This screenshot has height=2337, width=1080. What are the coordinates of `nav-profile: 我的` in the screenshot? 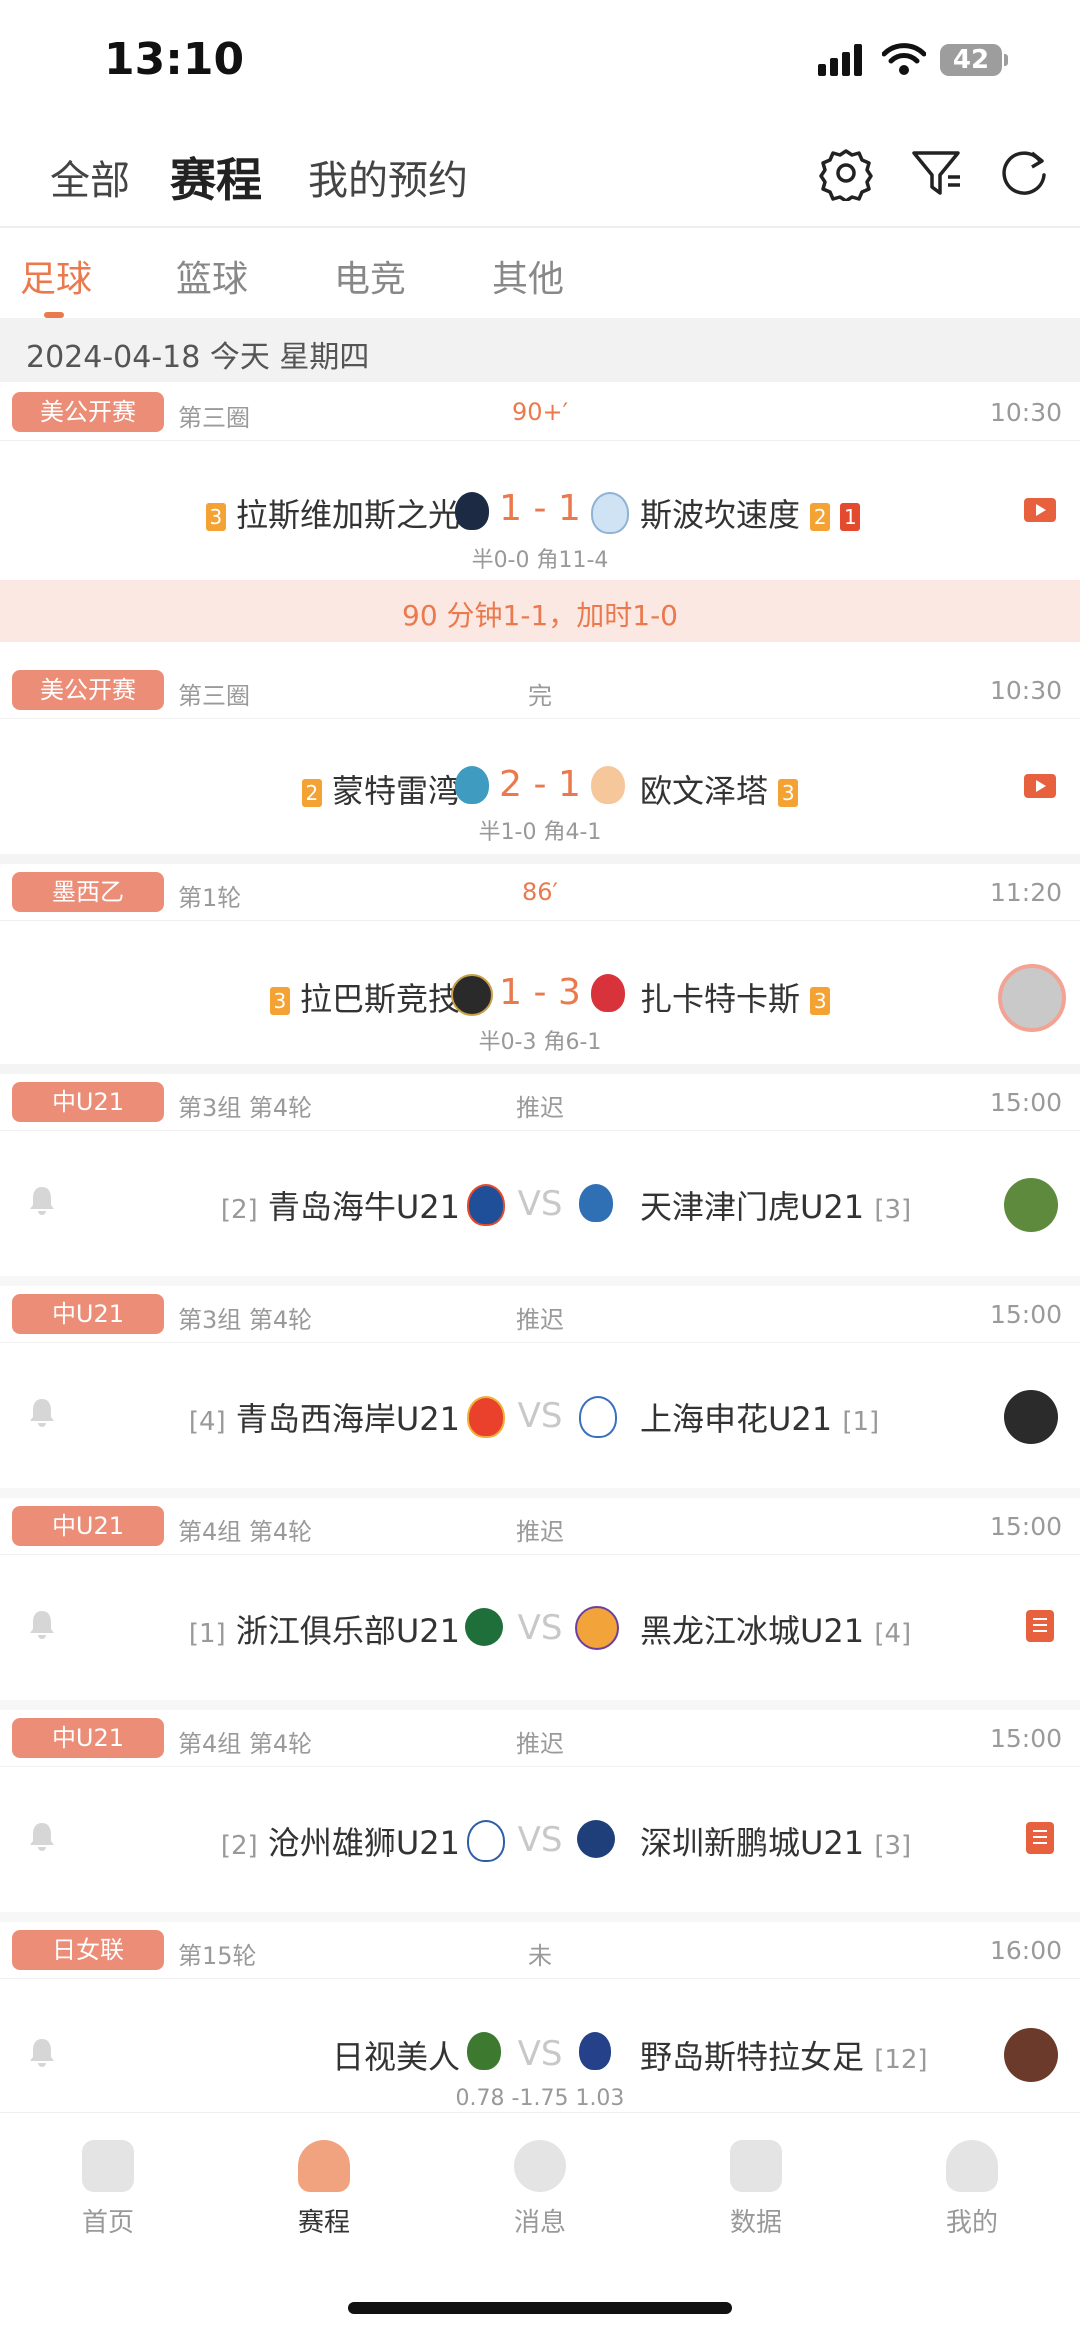 It's located at (972, 2189).